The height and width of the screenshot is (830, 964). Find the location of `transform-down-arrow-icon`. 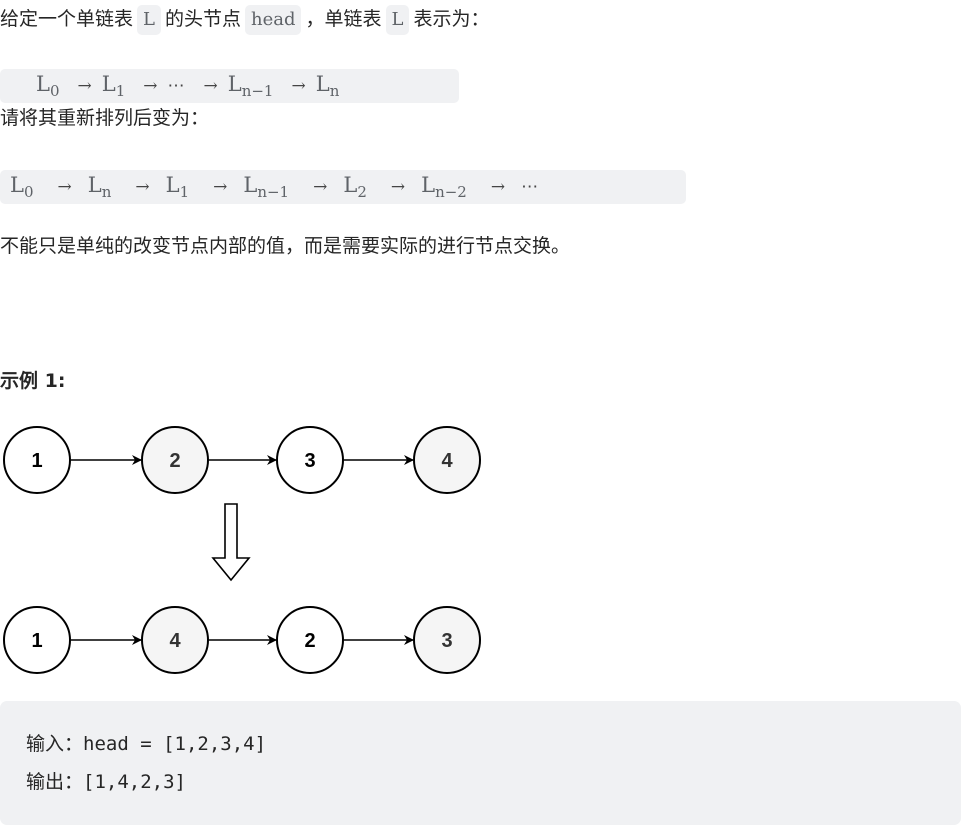

transform-down-arrow-icon is located at coordinates (231, 542).